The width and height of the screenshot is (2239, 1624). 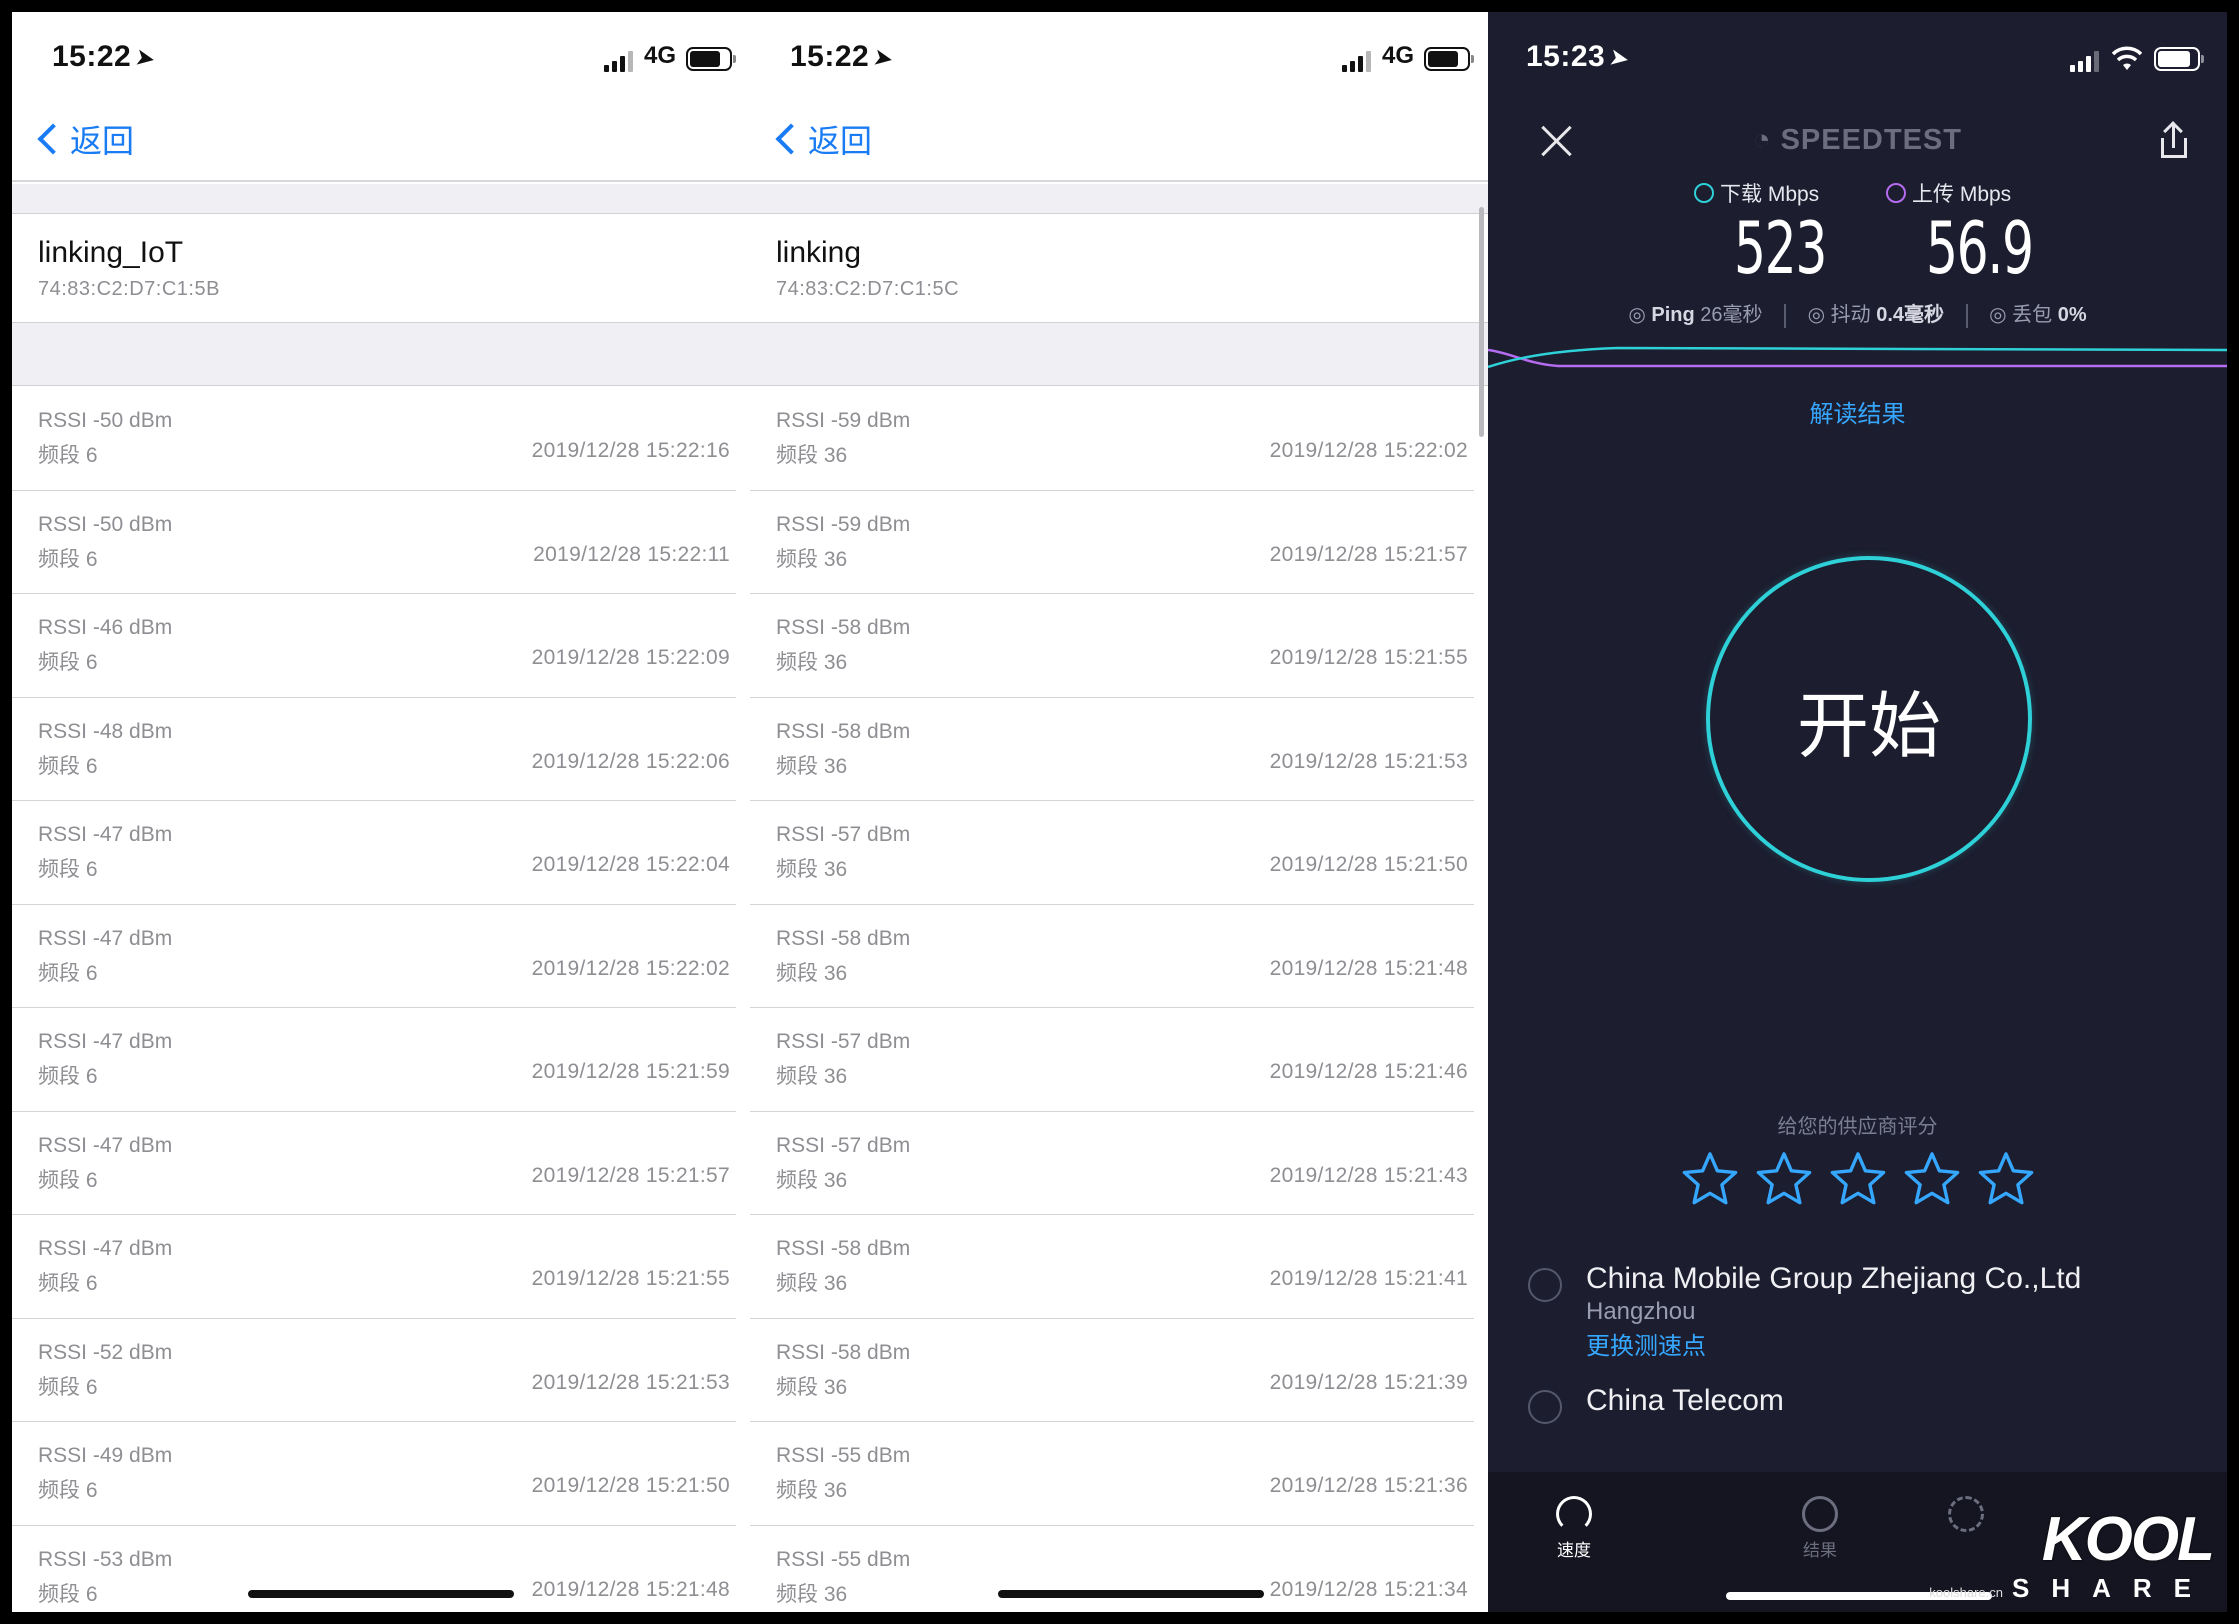 I want to click on timestamp: 2019/12/28 15:21:46, so click(x=1368, y=1071).